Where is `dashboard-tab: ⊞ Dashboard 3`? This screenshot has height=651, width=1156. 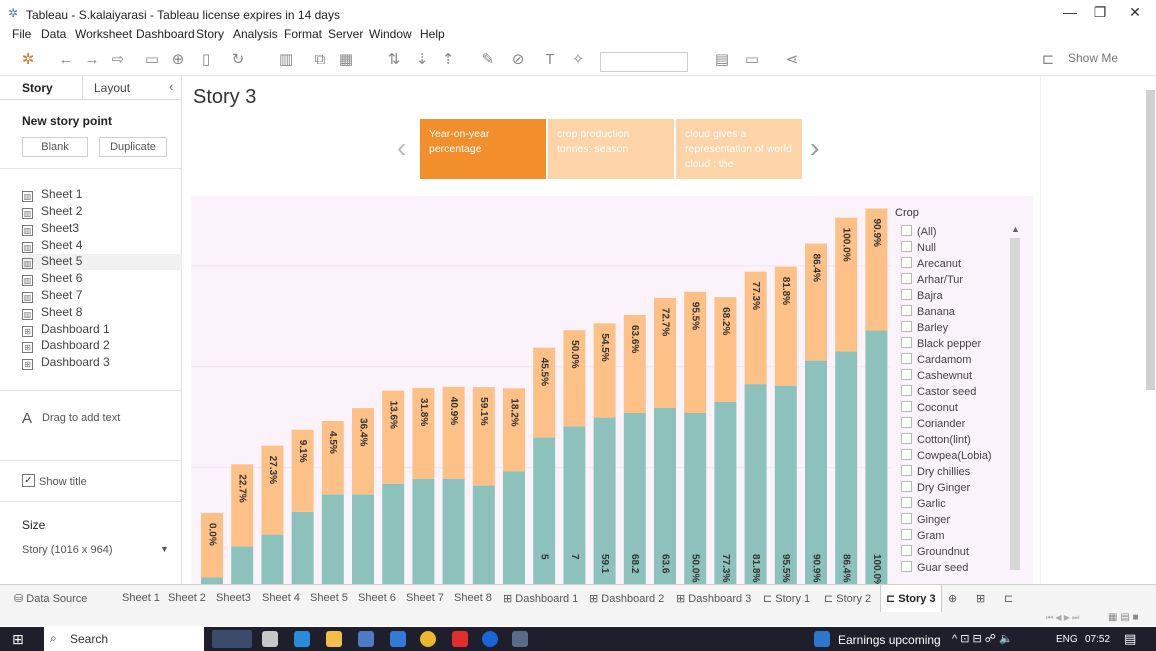 dashboard-tab: ⊞ Dashboard 3 is located at coordinates (713, 598).